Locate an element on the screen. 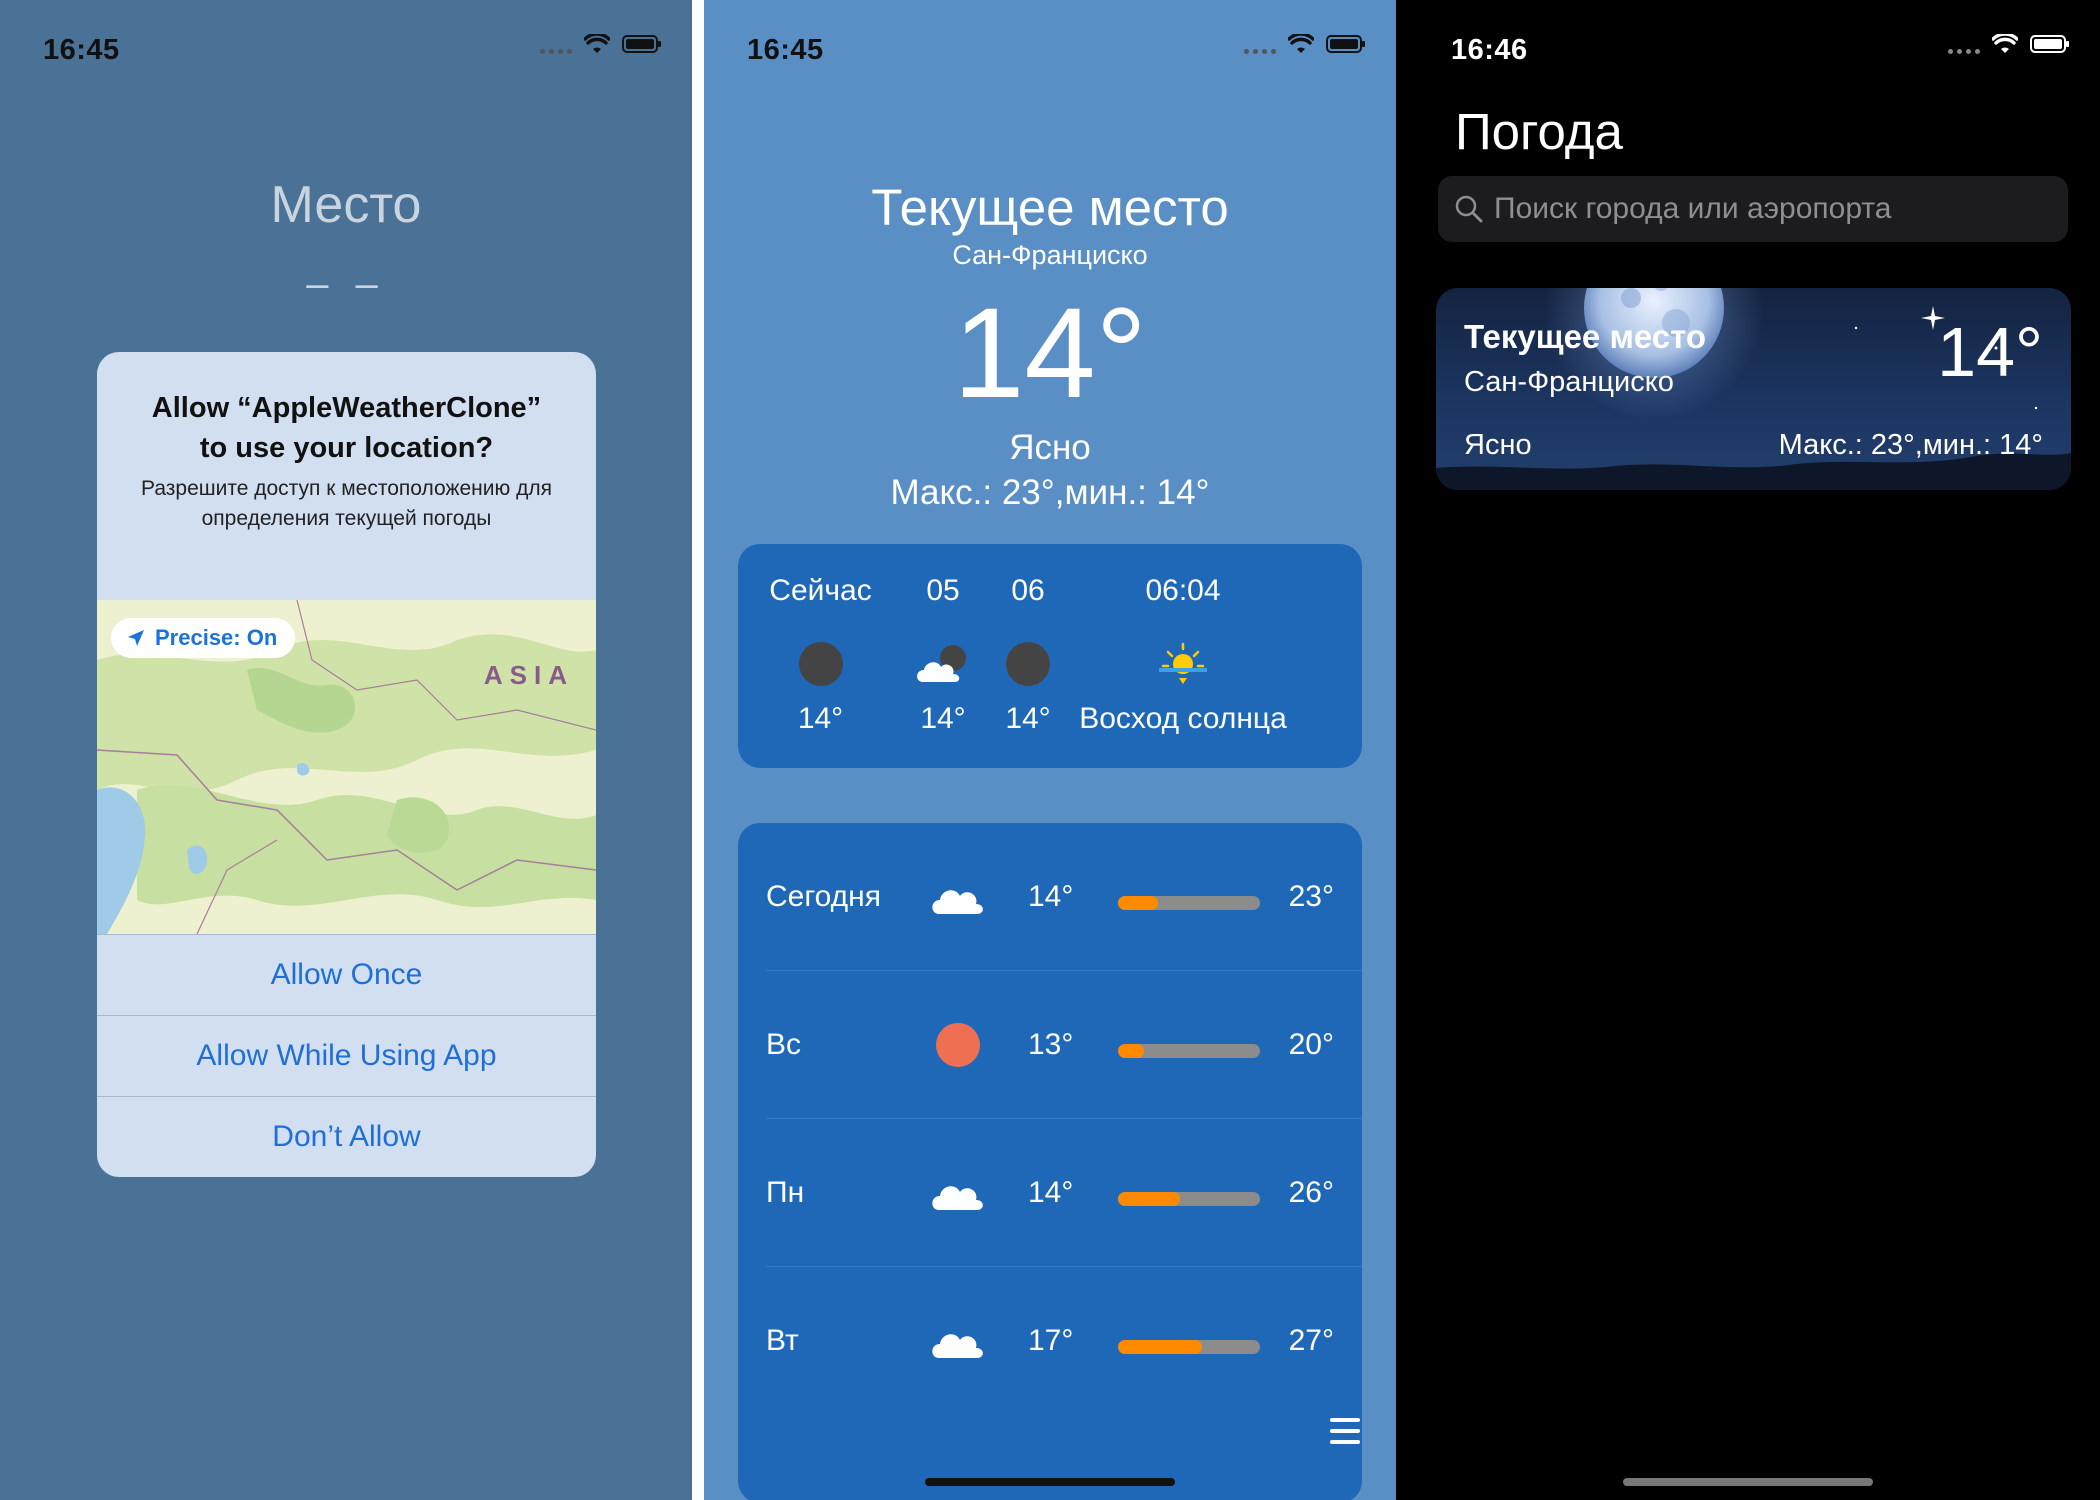 This screenshot has height=1500, width=2100. daily-row: Пн 14° 26° is located at coordinates (1050, 1193).